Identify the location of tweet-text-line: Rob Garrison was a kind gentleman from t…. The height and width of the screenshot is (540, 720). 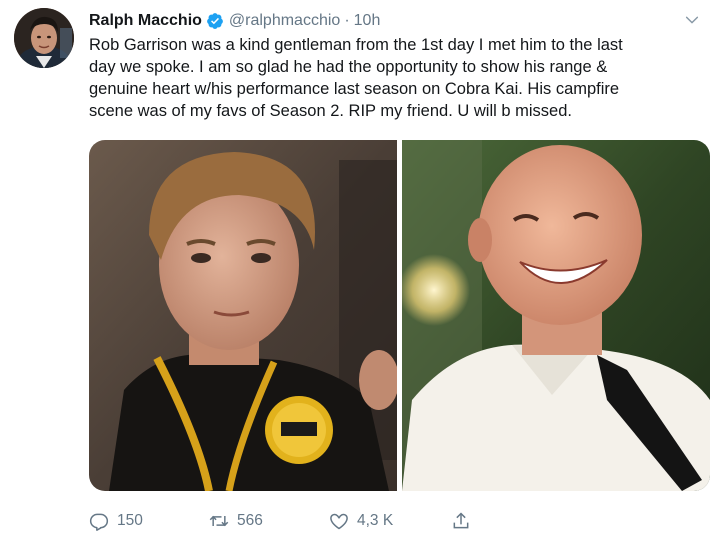
(356, 45).